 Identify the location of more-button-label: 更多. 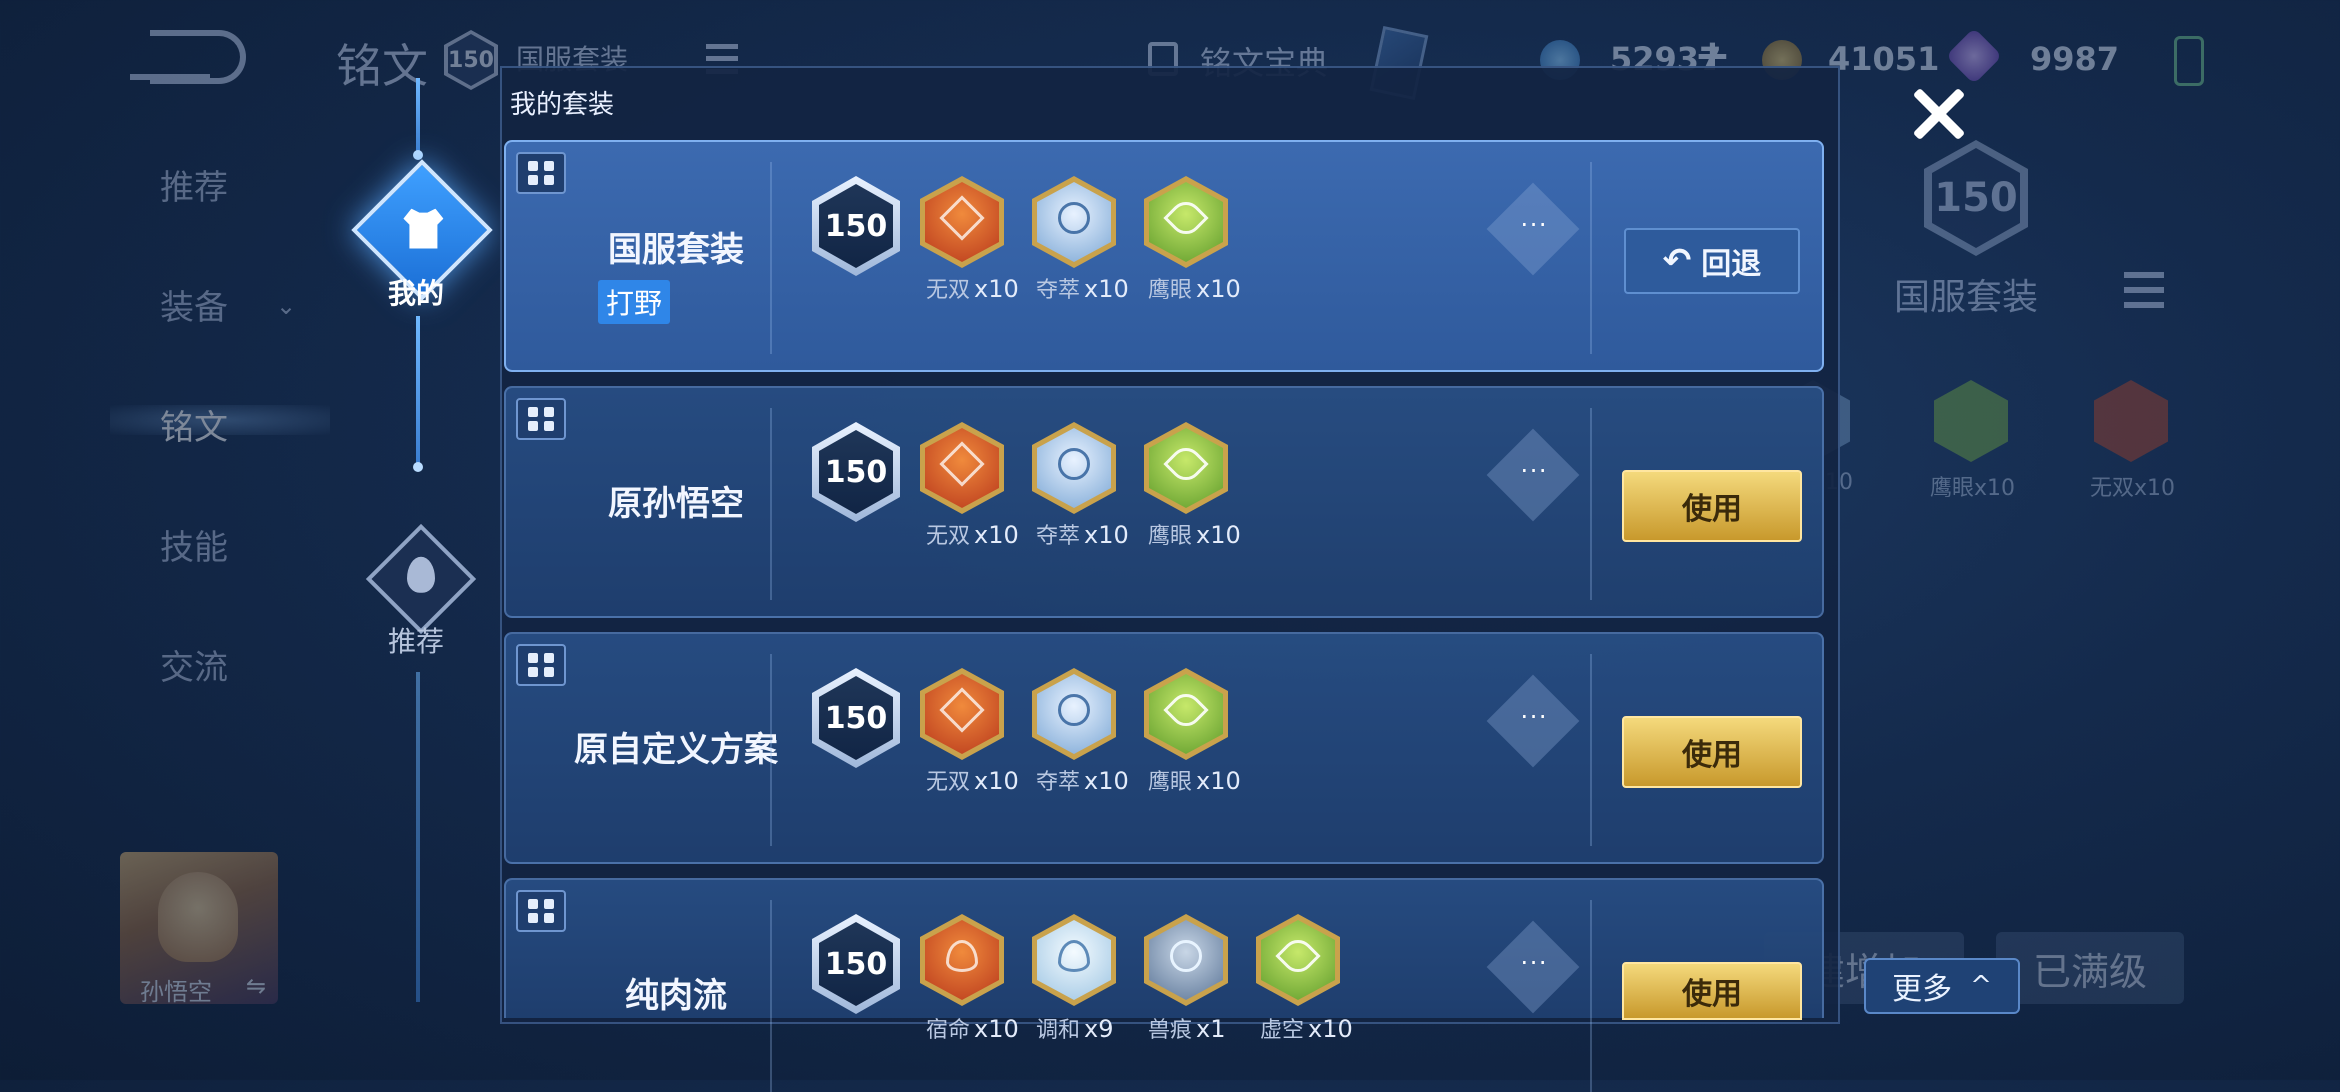
(1922, 989).